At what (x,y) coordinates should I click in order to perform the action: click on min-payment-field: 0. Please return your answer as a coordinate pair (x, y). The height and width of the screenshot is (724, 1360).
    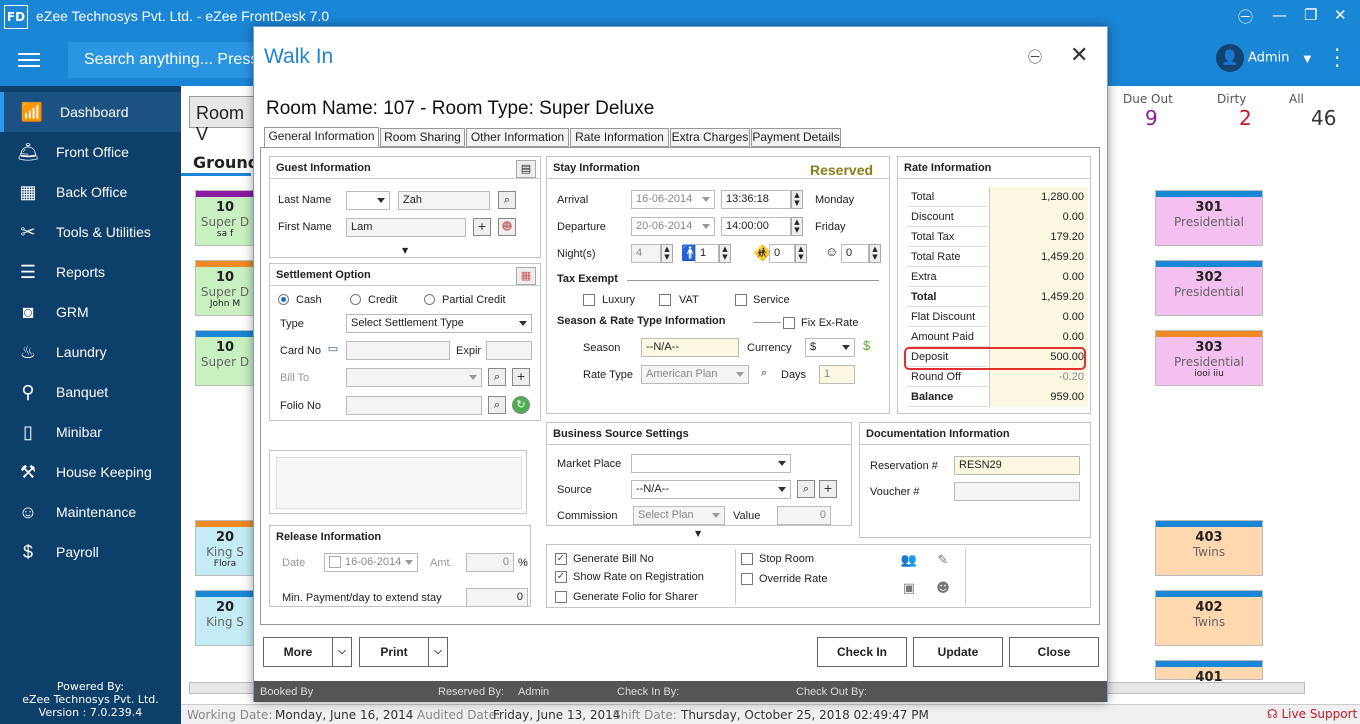
    Looking at the image, I should click on (497, 597).